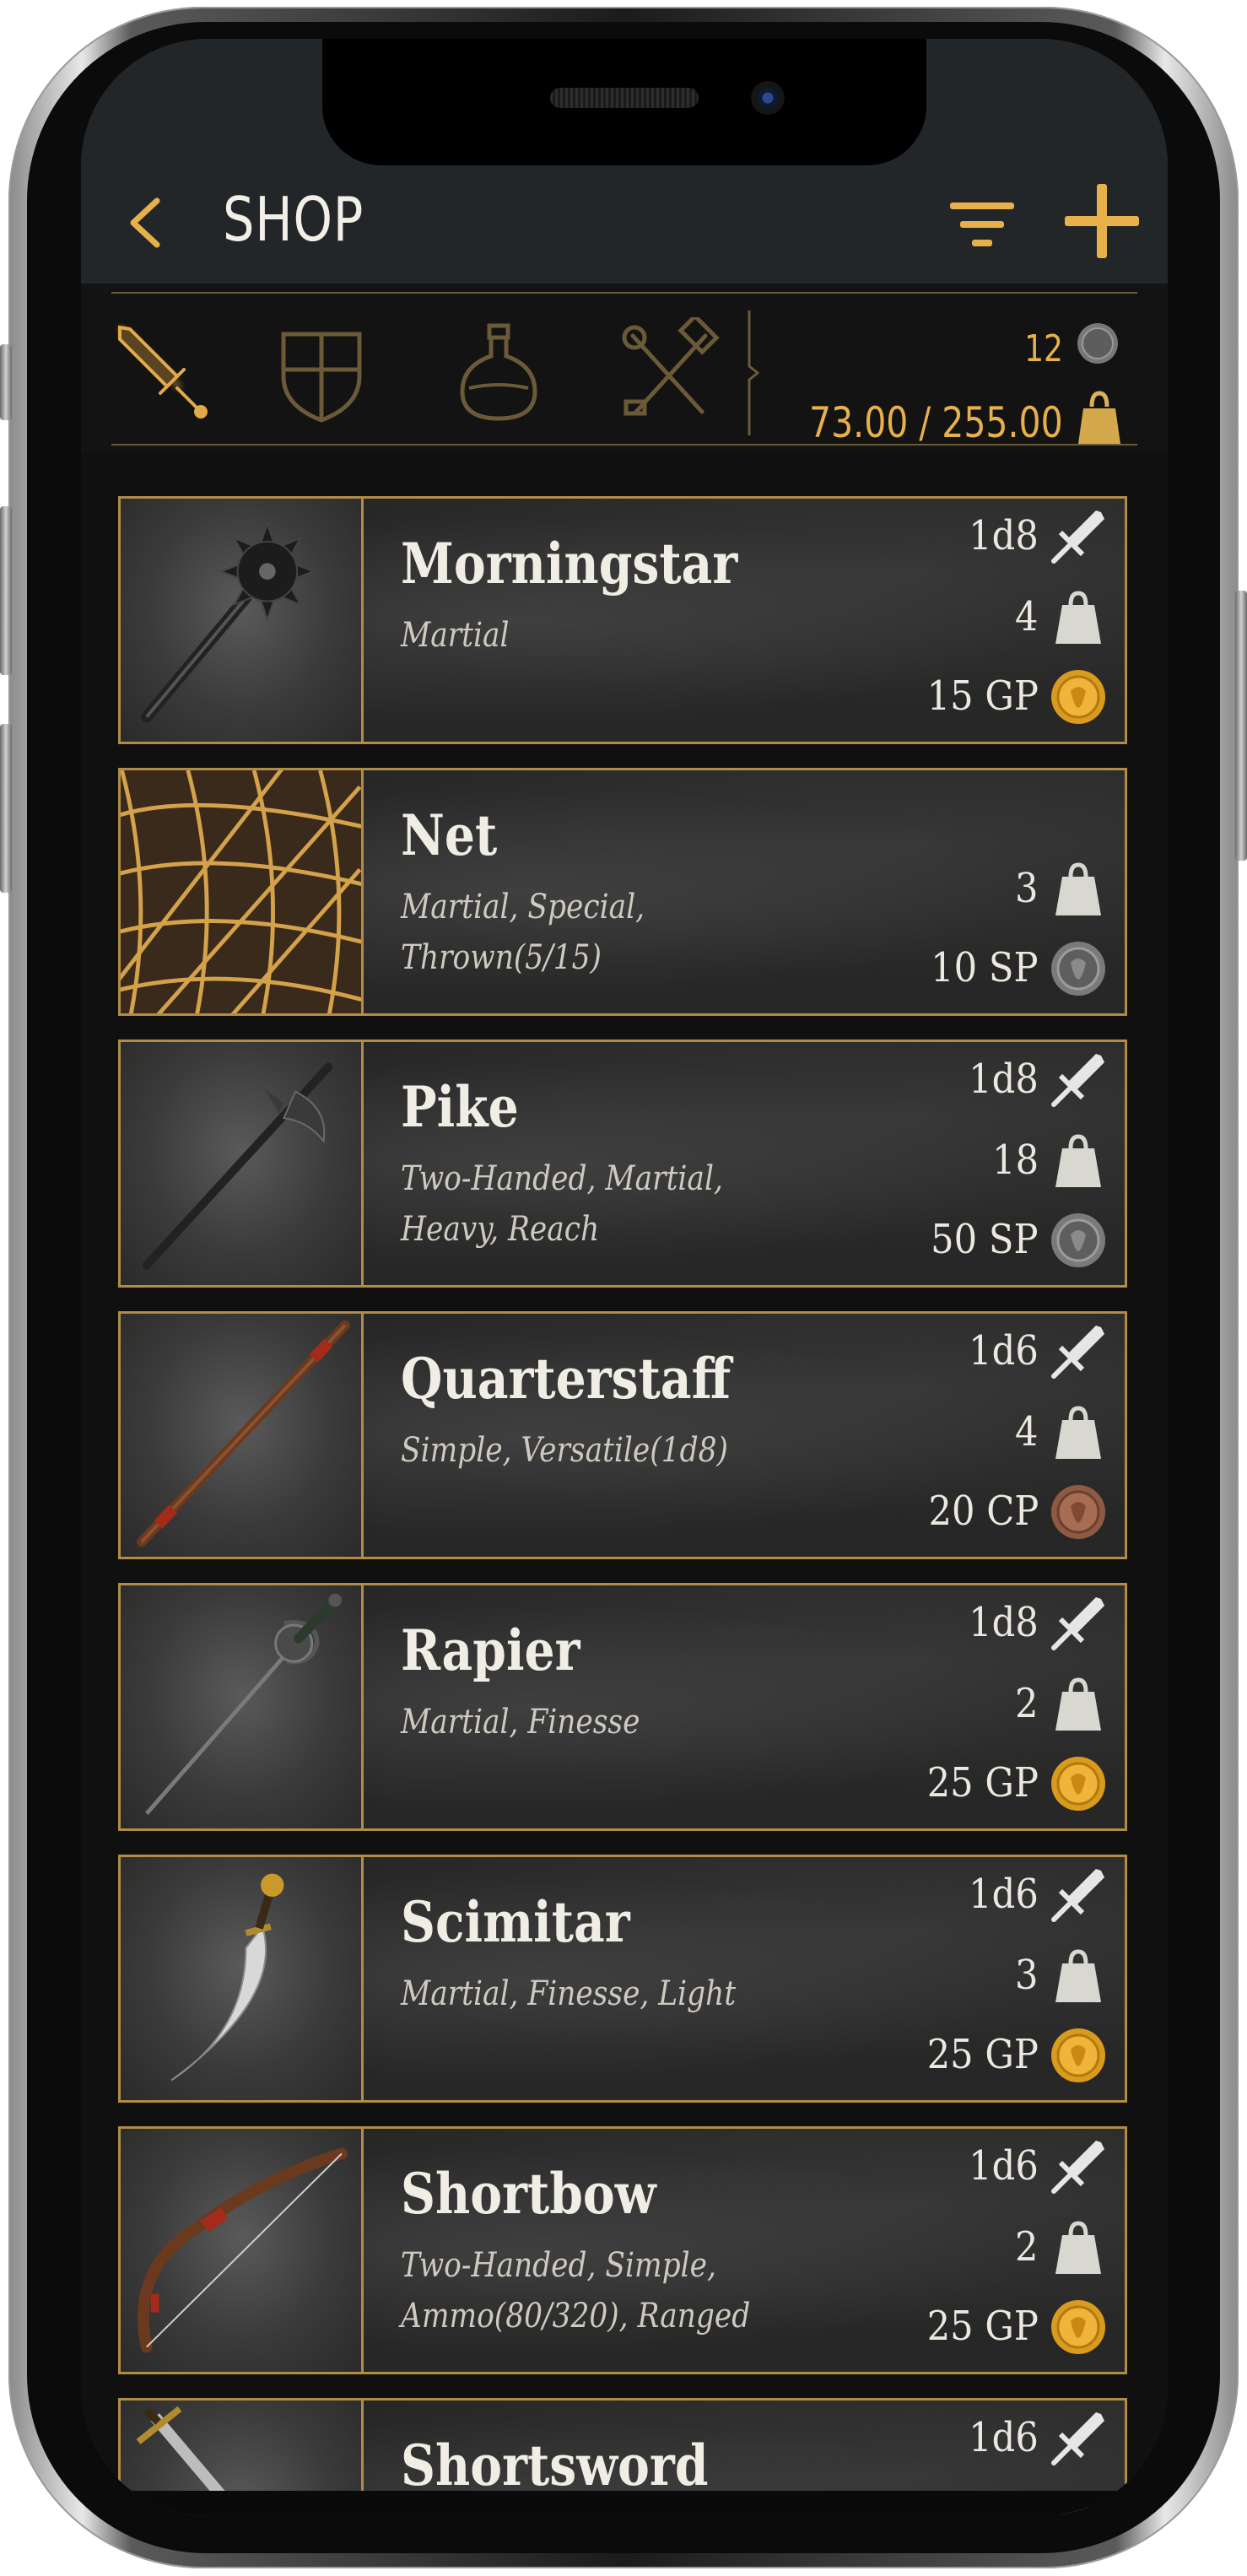 The height and width of the screenshot is (2576, 1247). Describe the element at coordinates (6, 808) in the screenshot. I see `volume-down-button` at that location.